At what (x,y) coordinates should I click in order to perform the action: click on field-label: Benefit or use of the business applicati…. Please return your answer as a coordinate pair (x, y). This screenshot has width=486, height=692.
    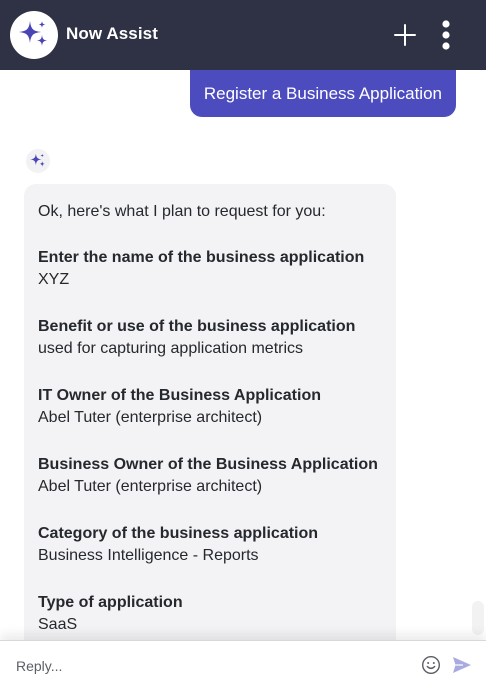
    Looking at the image, I should click on (197, 326).